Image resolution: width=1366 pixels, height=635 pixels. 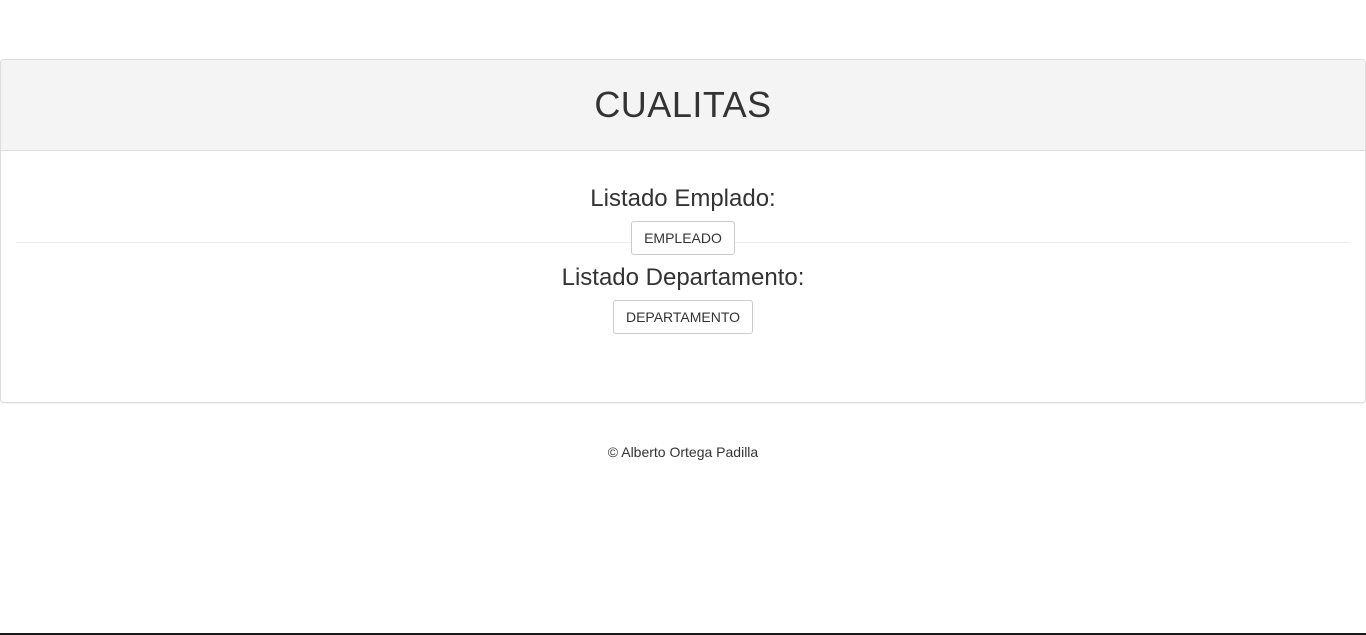 I want to click on section-heading-departamento: Listado Departamento:, so click(x=683, y=277).